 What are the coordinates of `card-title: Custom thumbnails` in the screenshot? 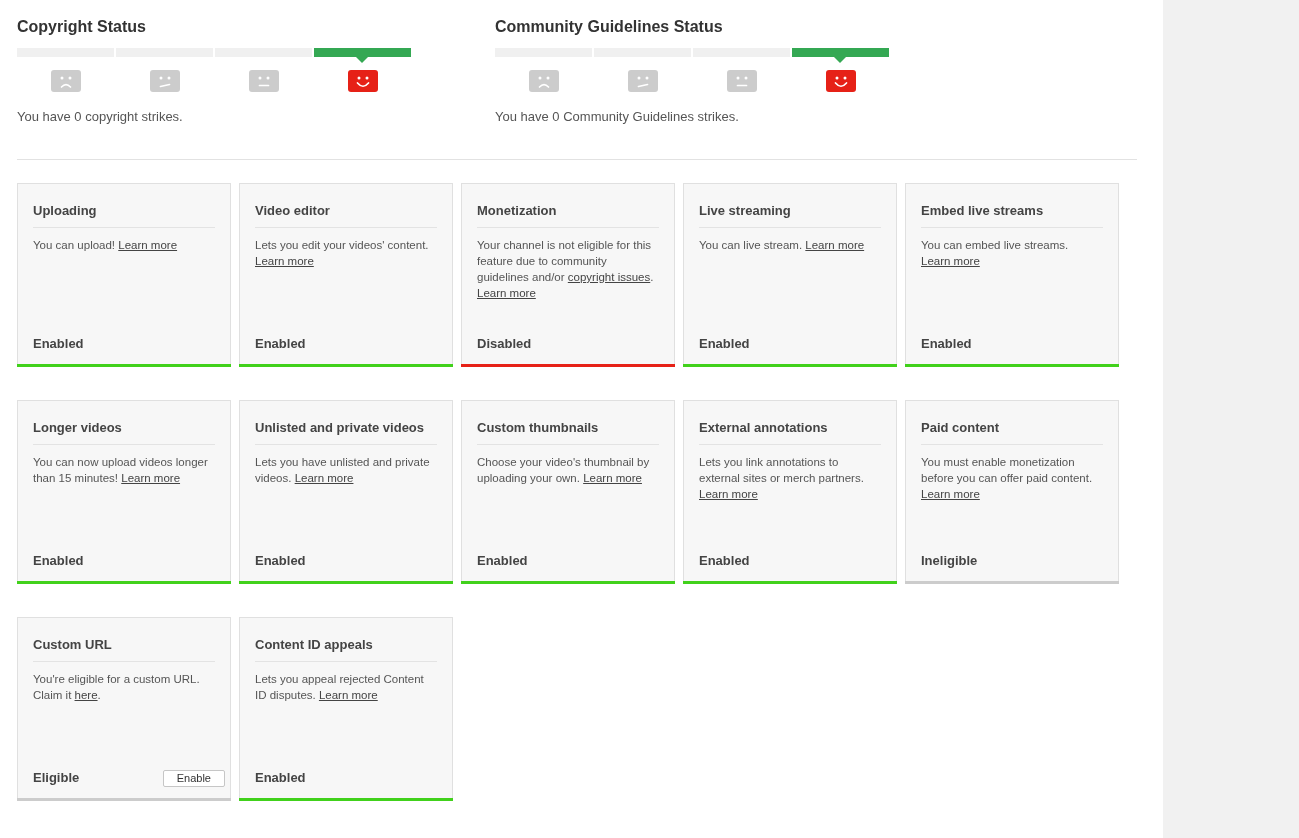 It's located at (538, 428).